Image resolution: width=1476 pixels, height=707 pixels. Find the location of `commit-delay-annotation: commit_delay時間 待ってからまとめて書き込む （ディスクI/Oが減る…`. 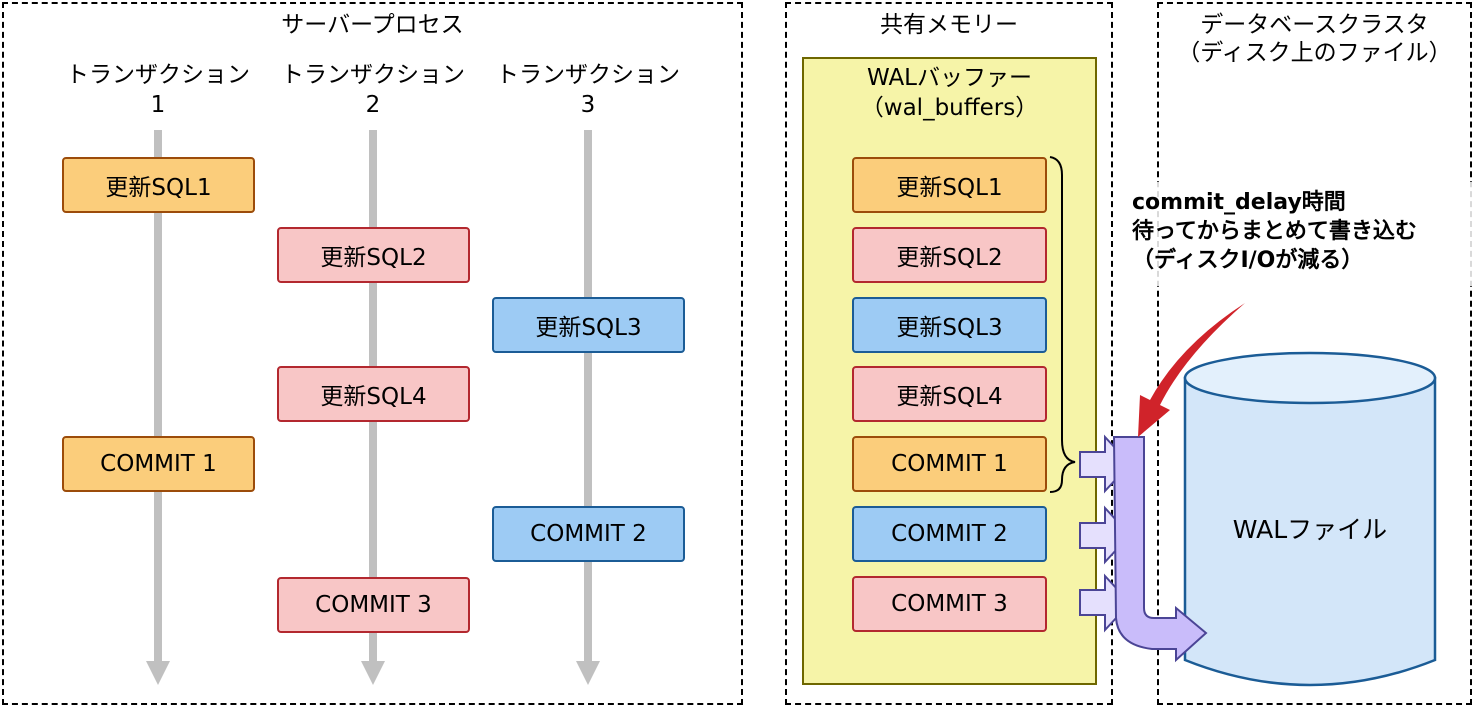

commit-delay-annotation: commit_delay時間 待ってからまとめて書き込む （ディスクI/Oが減る… is located at coordinates (1299, 234).